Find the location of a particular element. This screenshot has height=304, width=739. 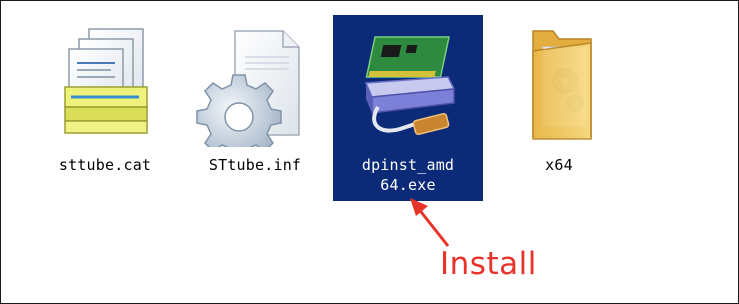

settings-file-icon is located at coordinates (255, 85).